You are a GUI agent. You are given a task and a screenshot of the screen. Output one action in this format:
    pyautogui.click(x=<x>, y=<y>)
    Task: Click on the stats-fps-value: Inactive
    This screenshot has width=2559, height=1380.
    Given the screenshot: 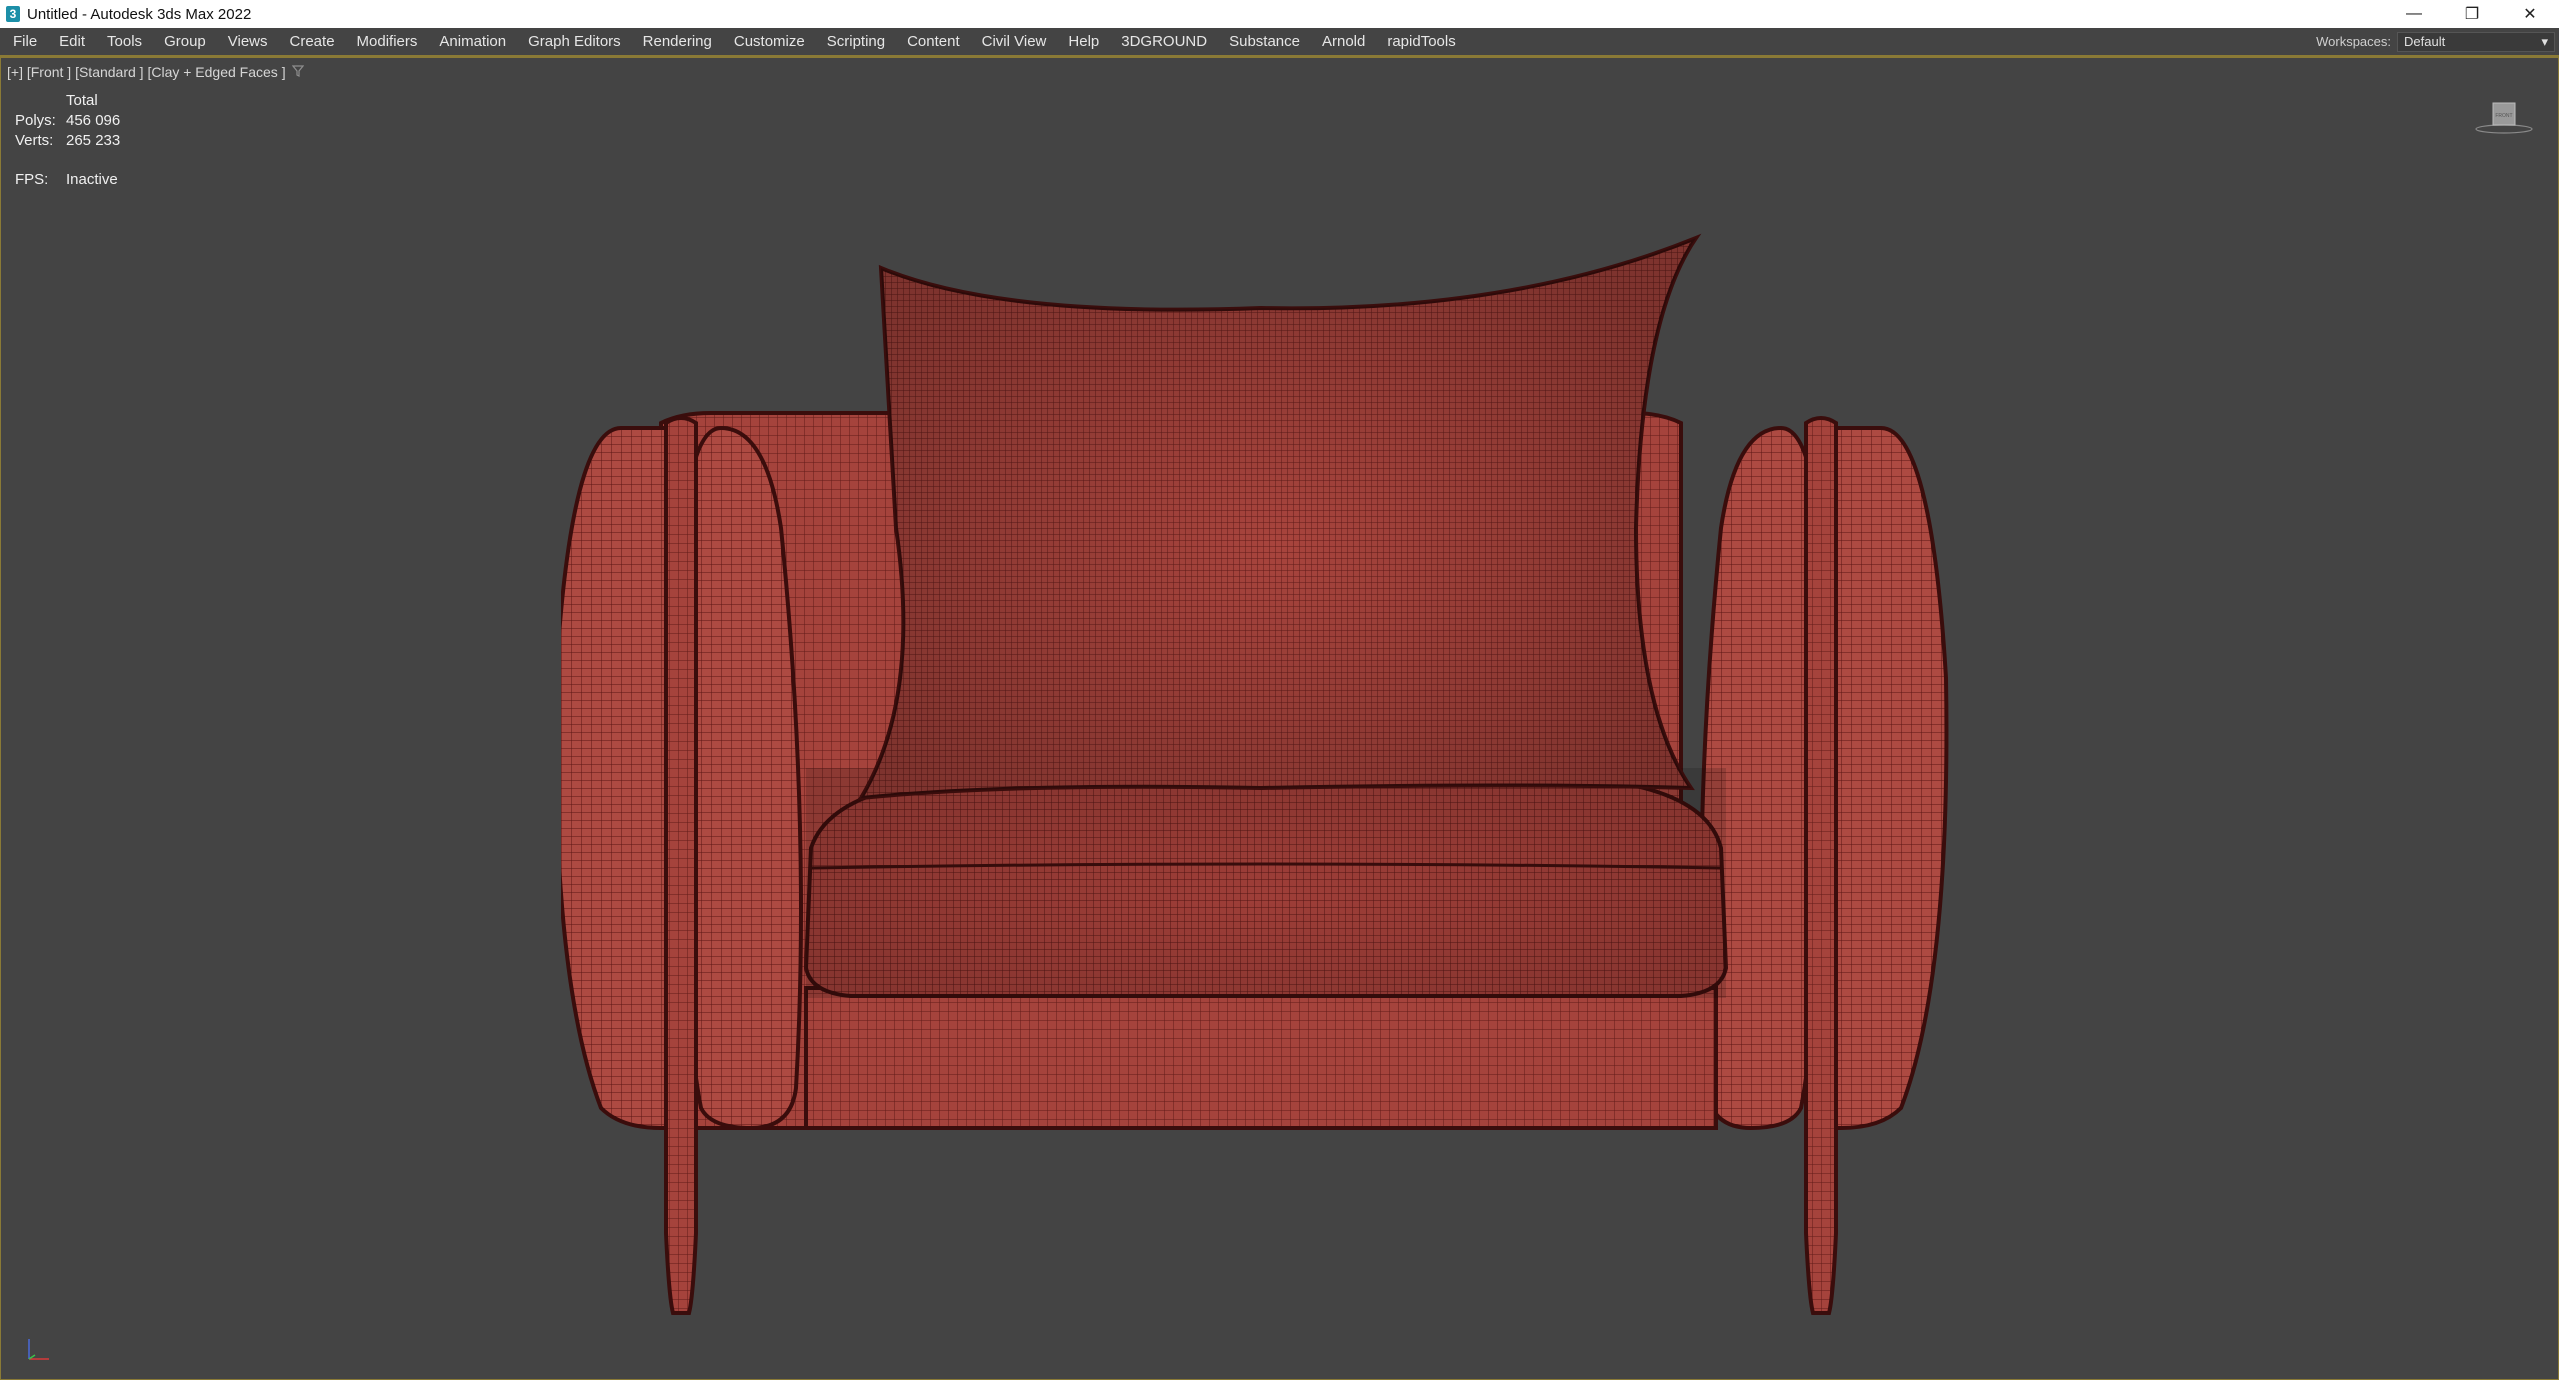 What is the action you would take?
    pyautogui.click(x=92, y=179)
    